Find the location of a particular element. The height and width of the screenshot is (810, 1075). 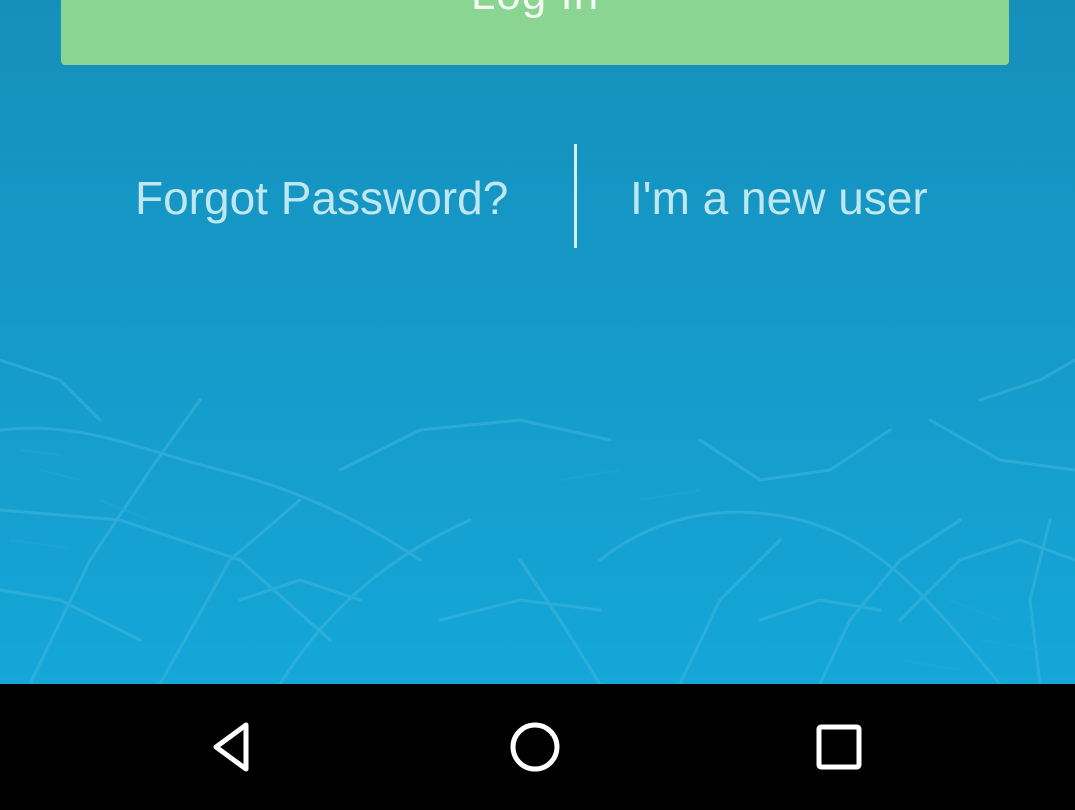

recents-square-icon is located at coordinates (839, 747).